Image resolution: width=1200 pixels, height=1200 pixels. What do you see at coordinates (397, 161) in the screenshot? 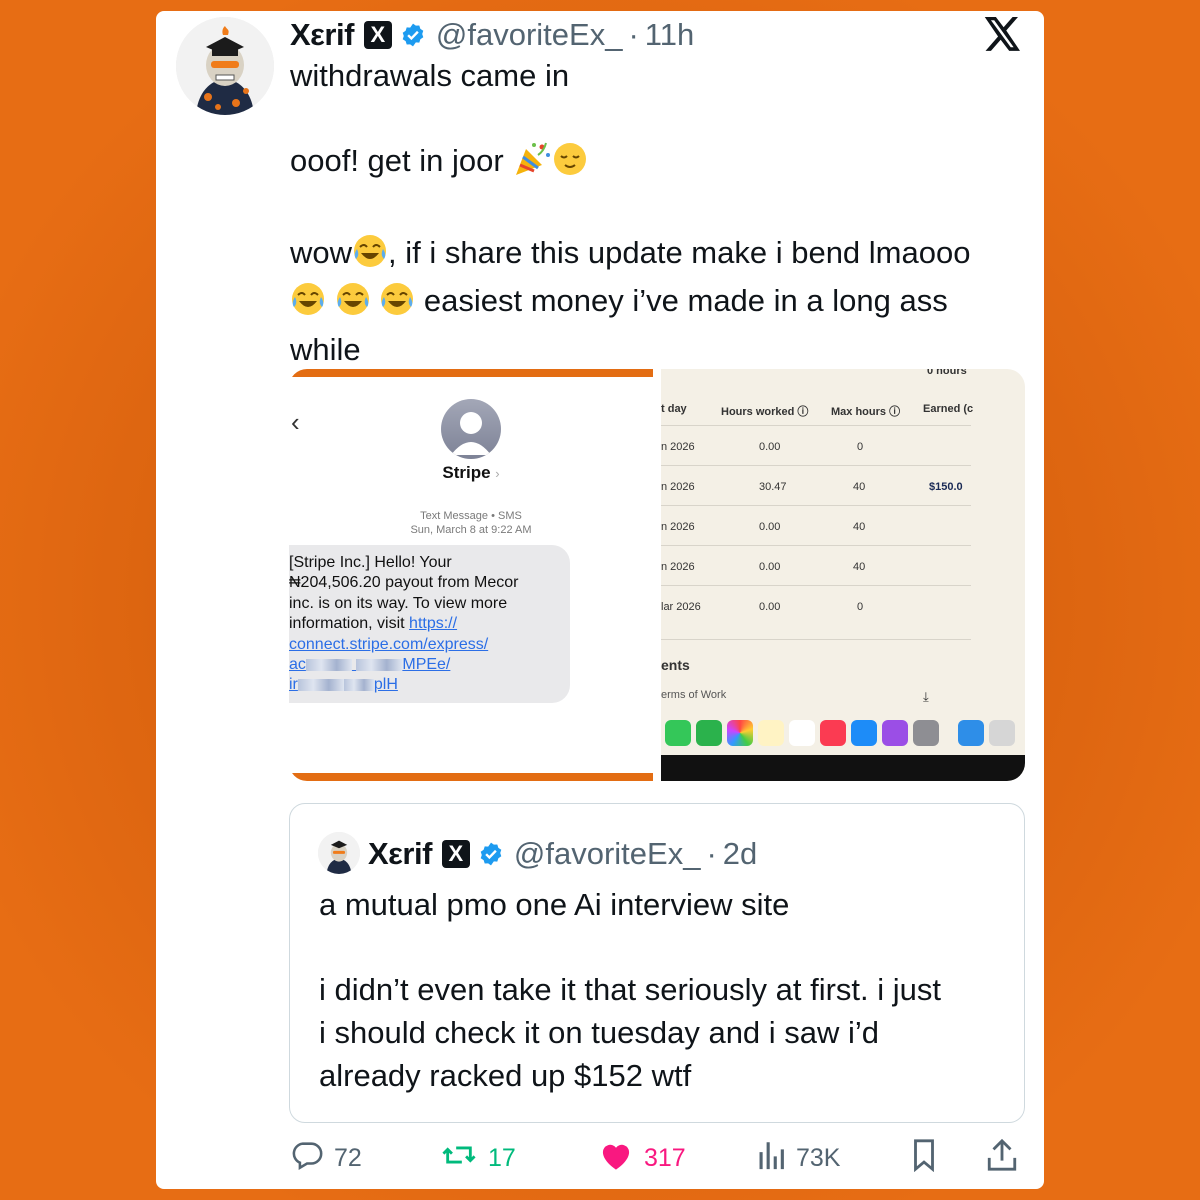
I see `tweet-line-text: ooof! get in joor` at bounding box center [397, 161].